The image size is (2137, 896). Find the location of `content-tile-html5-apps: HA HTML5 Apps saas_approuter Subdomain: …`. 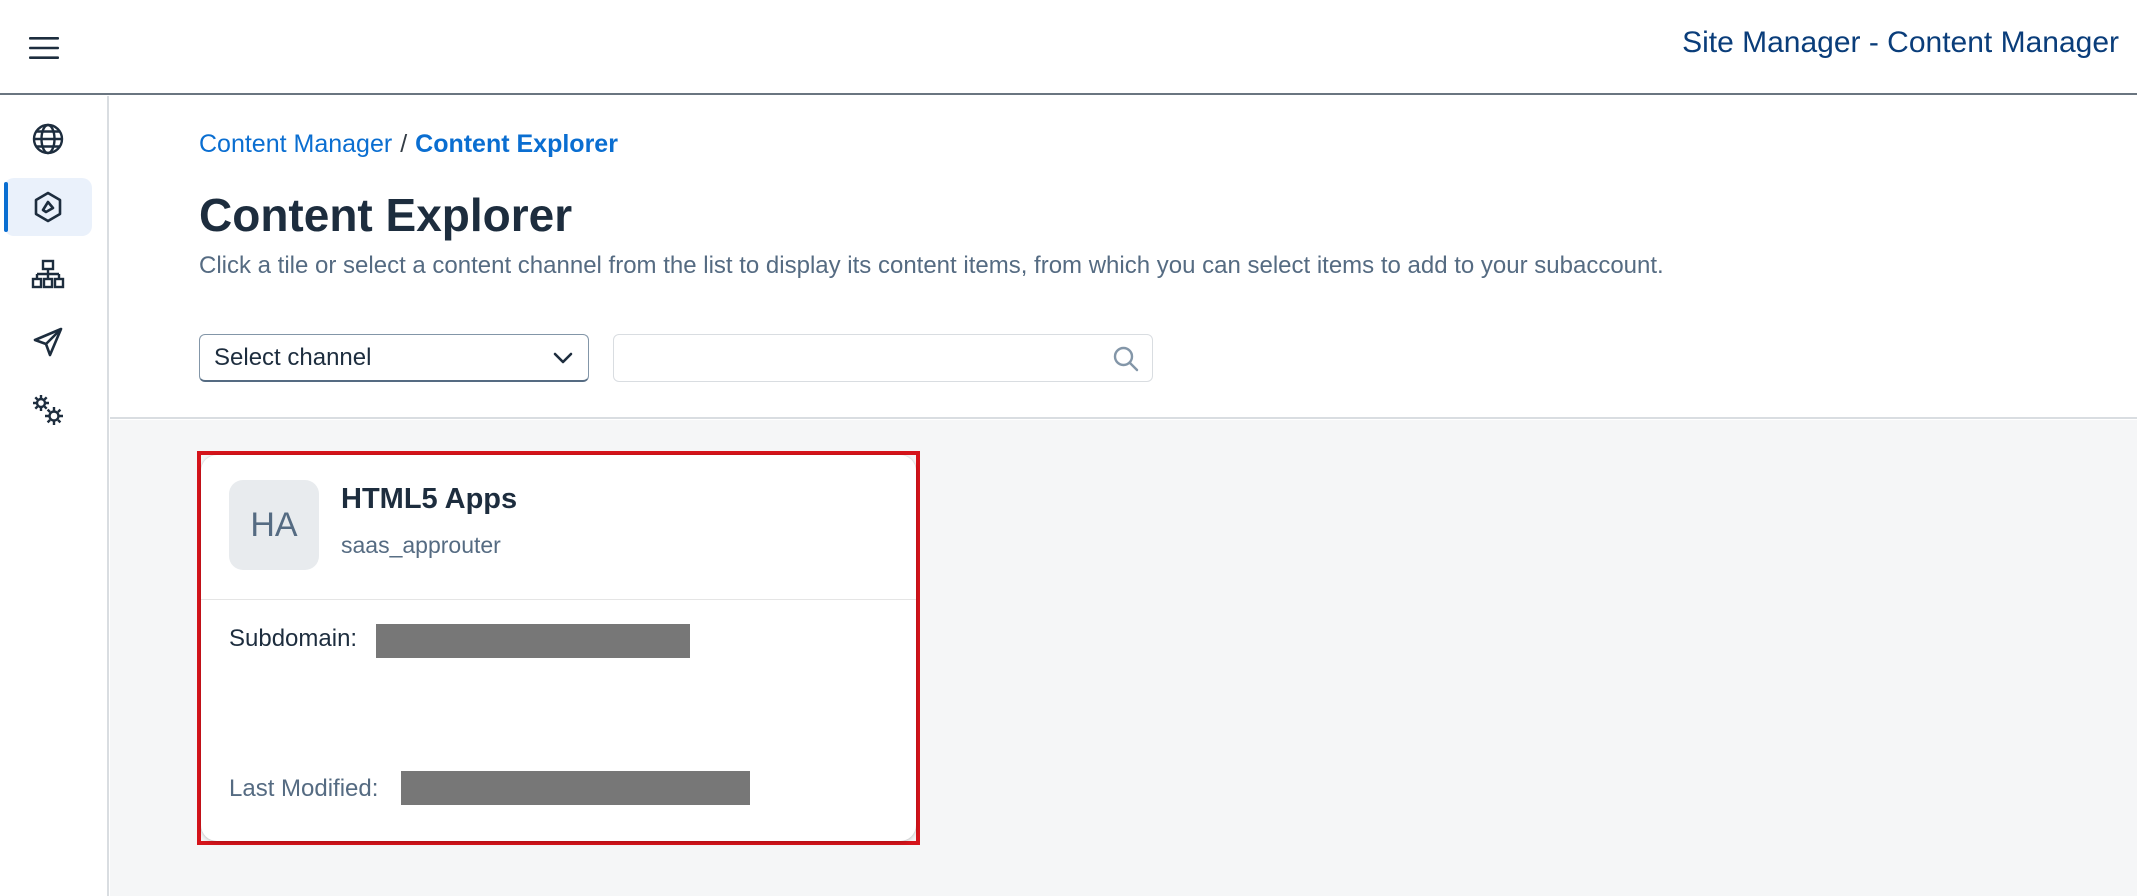

content-tile-html5-apps: HA HTML5 Apps saas_approuter Subdomain: … is located at coordinates (558, 648).